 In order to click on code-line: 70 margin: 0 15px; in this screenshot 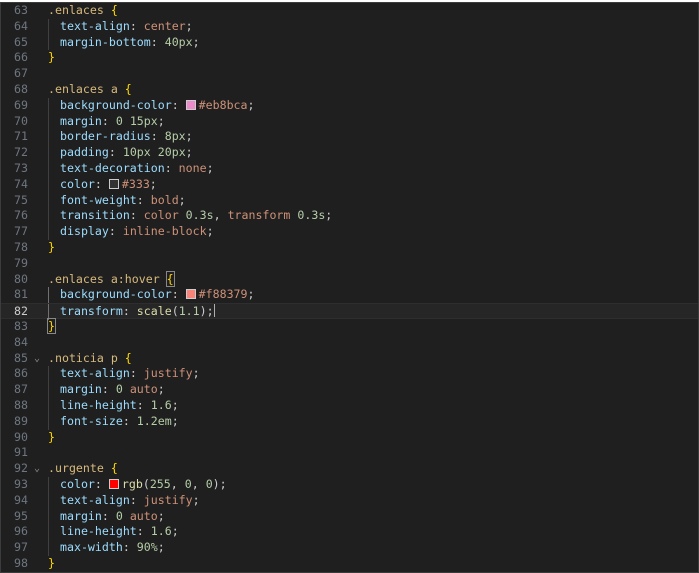, I will do `click(349, 122)`.